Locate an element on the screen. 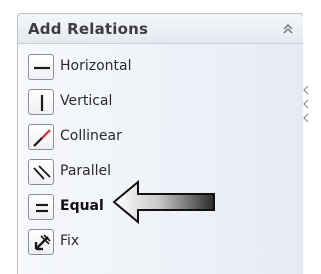 The width and height of the screenshot is (321, 274). relation-item-collinear: Collinear is located at coordinates (128, 138).